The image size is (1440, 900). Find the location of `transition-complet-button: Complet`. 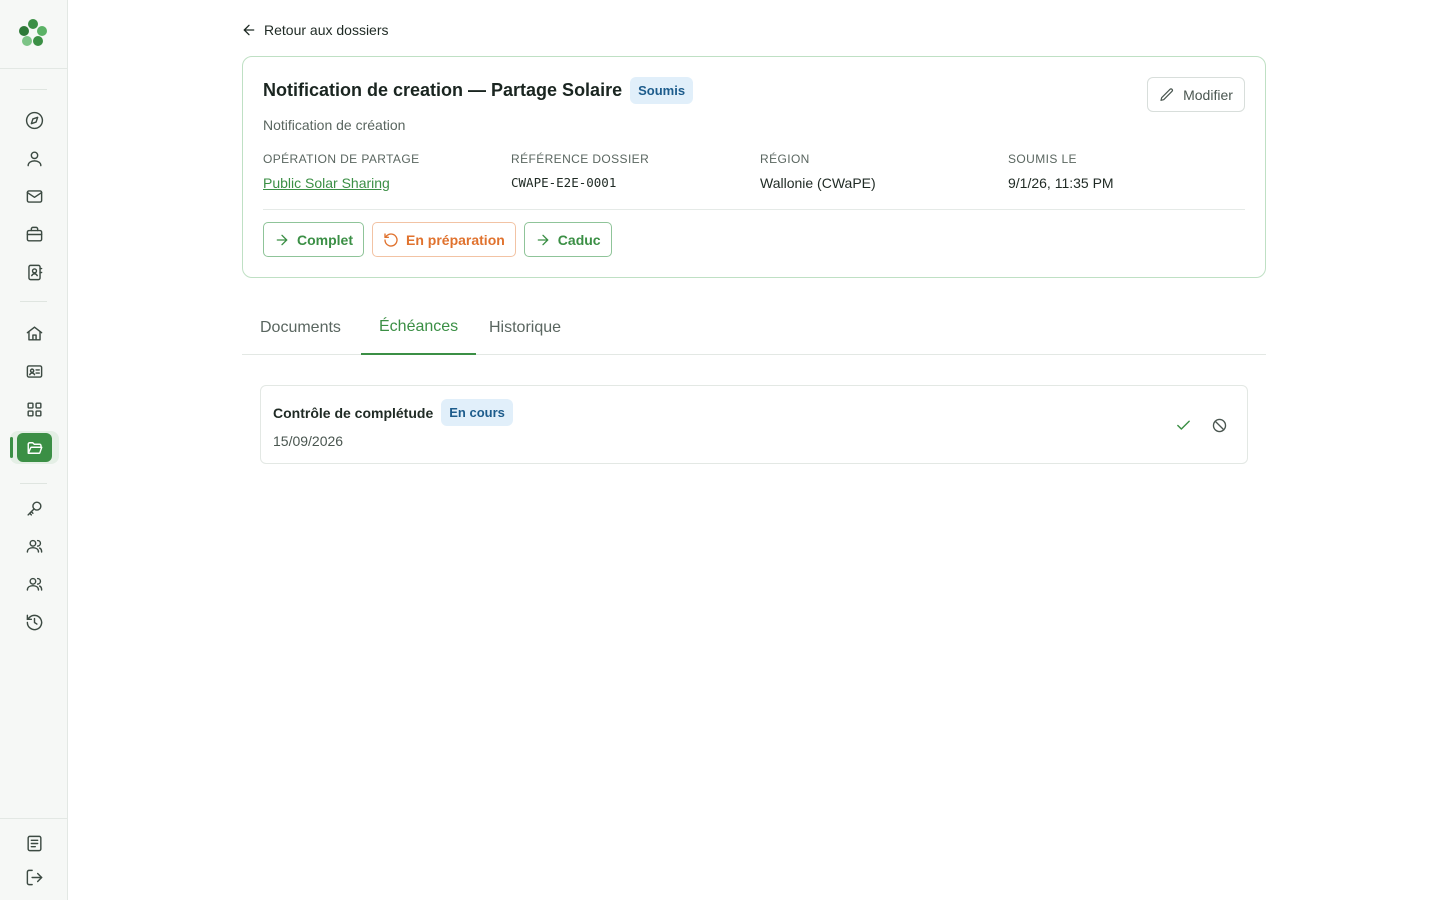

transition-complet-button: Complet is located at coordinates (313, 239).